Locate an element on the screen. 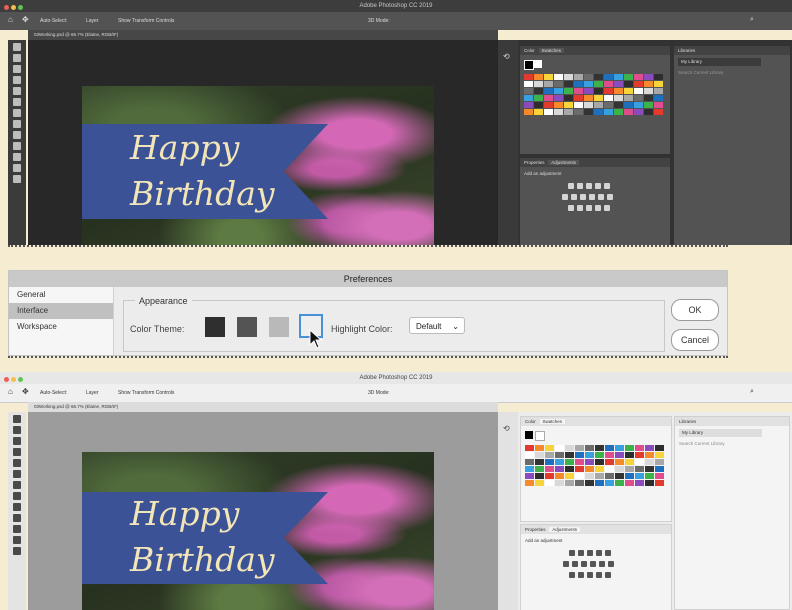 This screenshot has height=610, width=792. close-icon is located at coordinates (6, 379).